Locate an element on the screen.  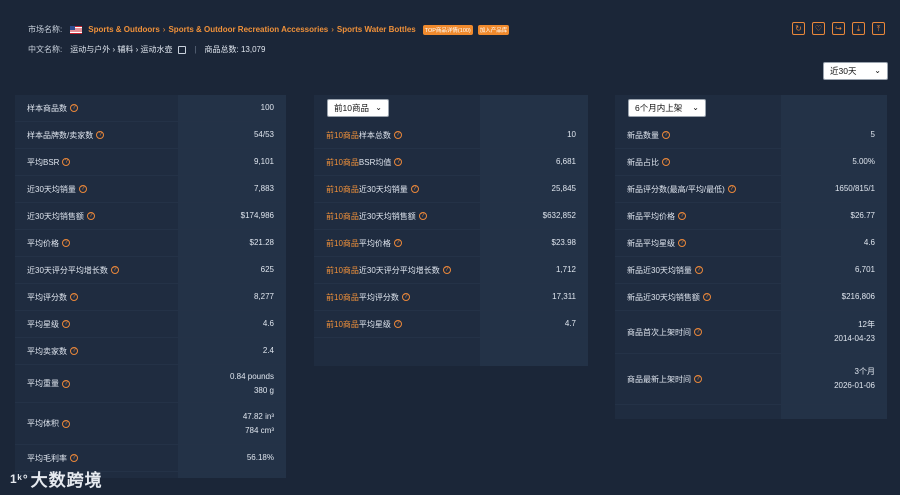
external-link-icon is located at coordinates (182, 49).